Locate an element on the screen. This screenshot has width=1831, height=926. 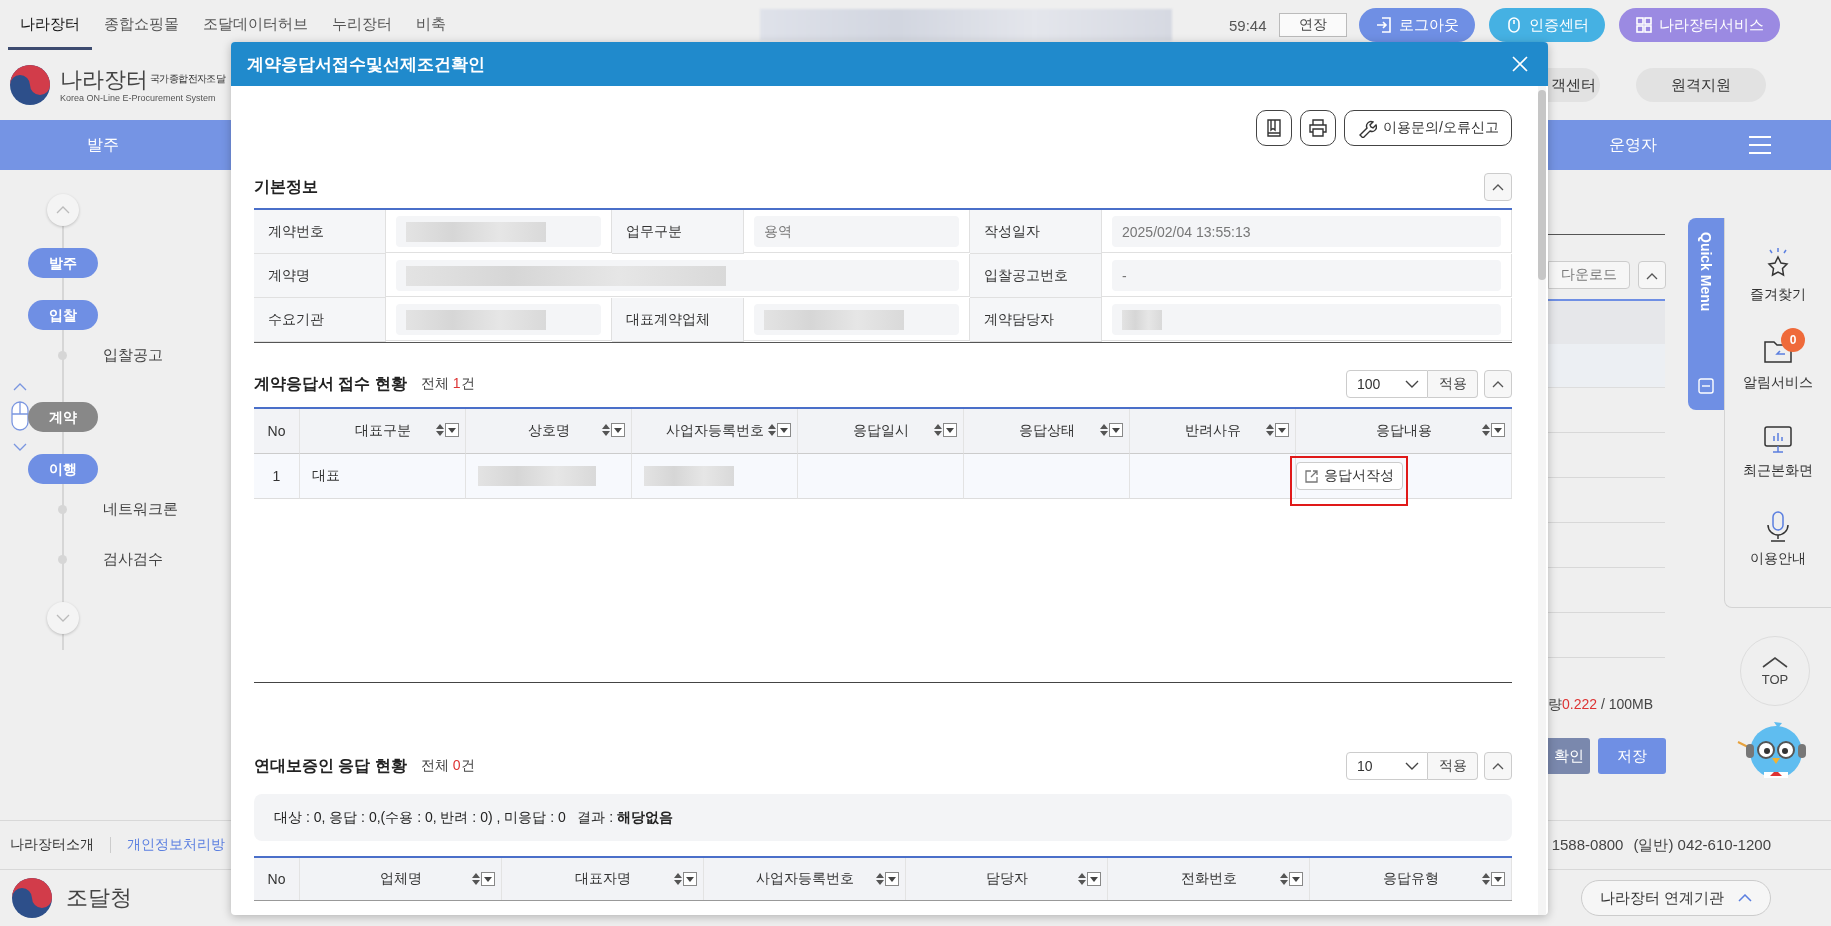
readonly-field: 2025/02/04 13:55:13 is located at coordinates (1306, 231).